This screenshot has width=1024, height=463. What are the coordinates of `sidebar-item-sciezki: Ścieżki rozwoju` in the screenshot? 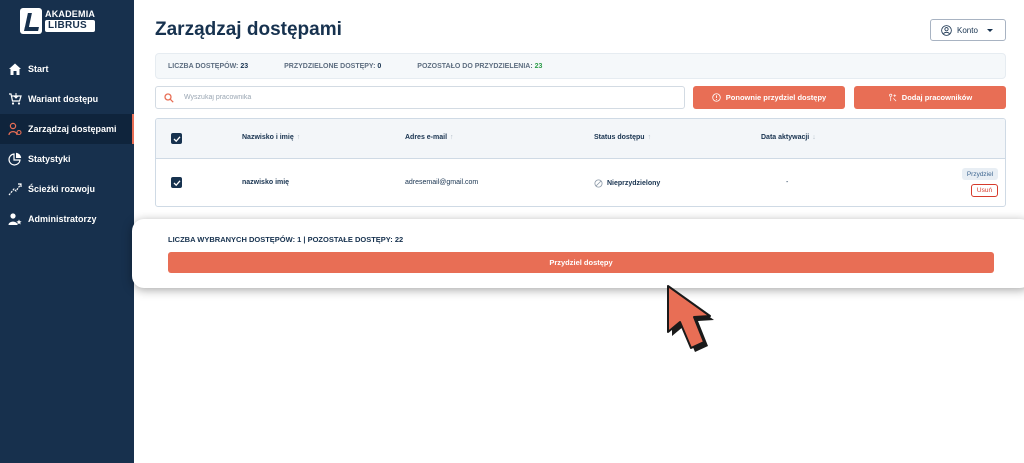 It's located at (67, 189).